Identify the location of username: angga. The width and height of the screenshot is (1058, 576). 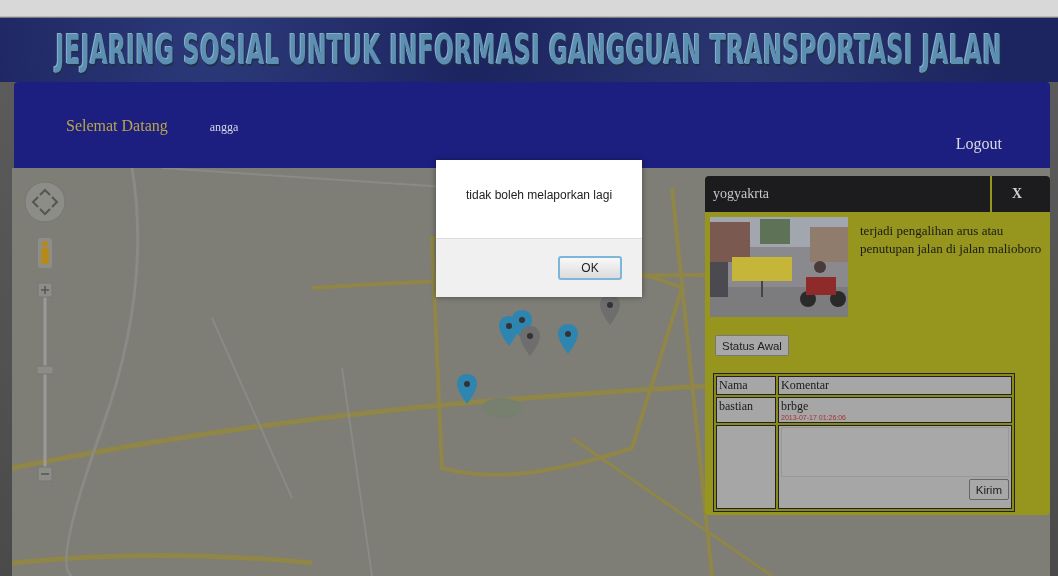
(224, 127).